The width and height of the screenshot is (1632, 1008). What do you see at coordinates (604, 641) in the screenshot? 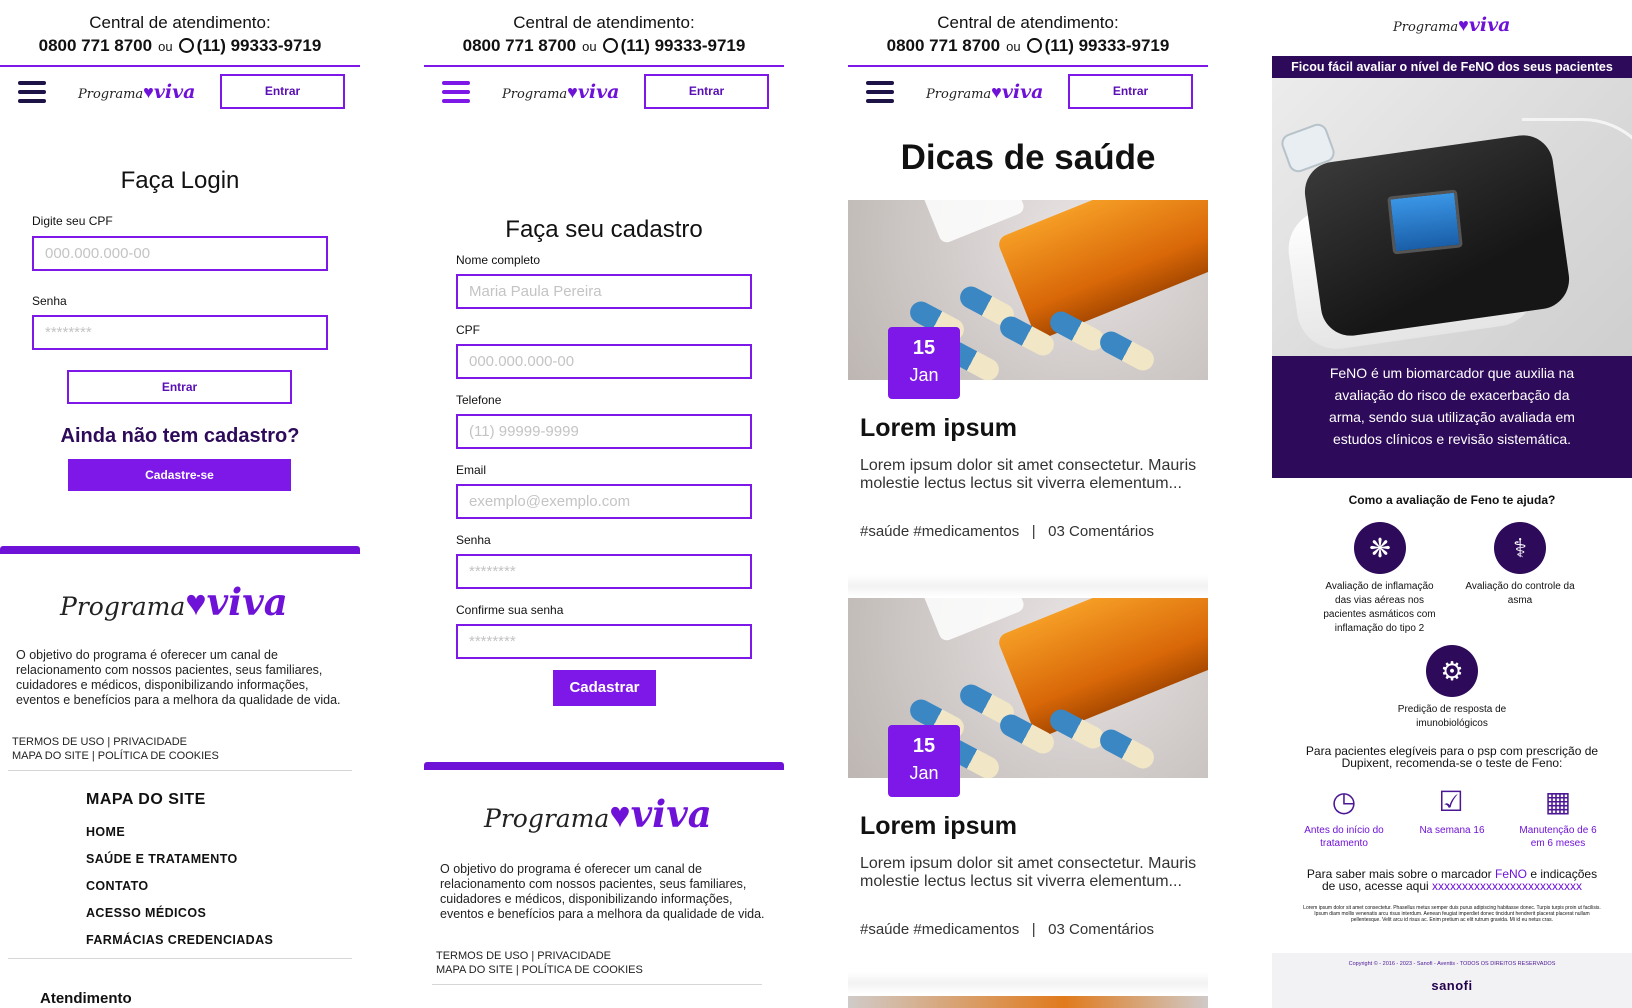
I see `confirm-password-input: ********` at bounding box center [604, 641].